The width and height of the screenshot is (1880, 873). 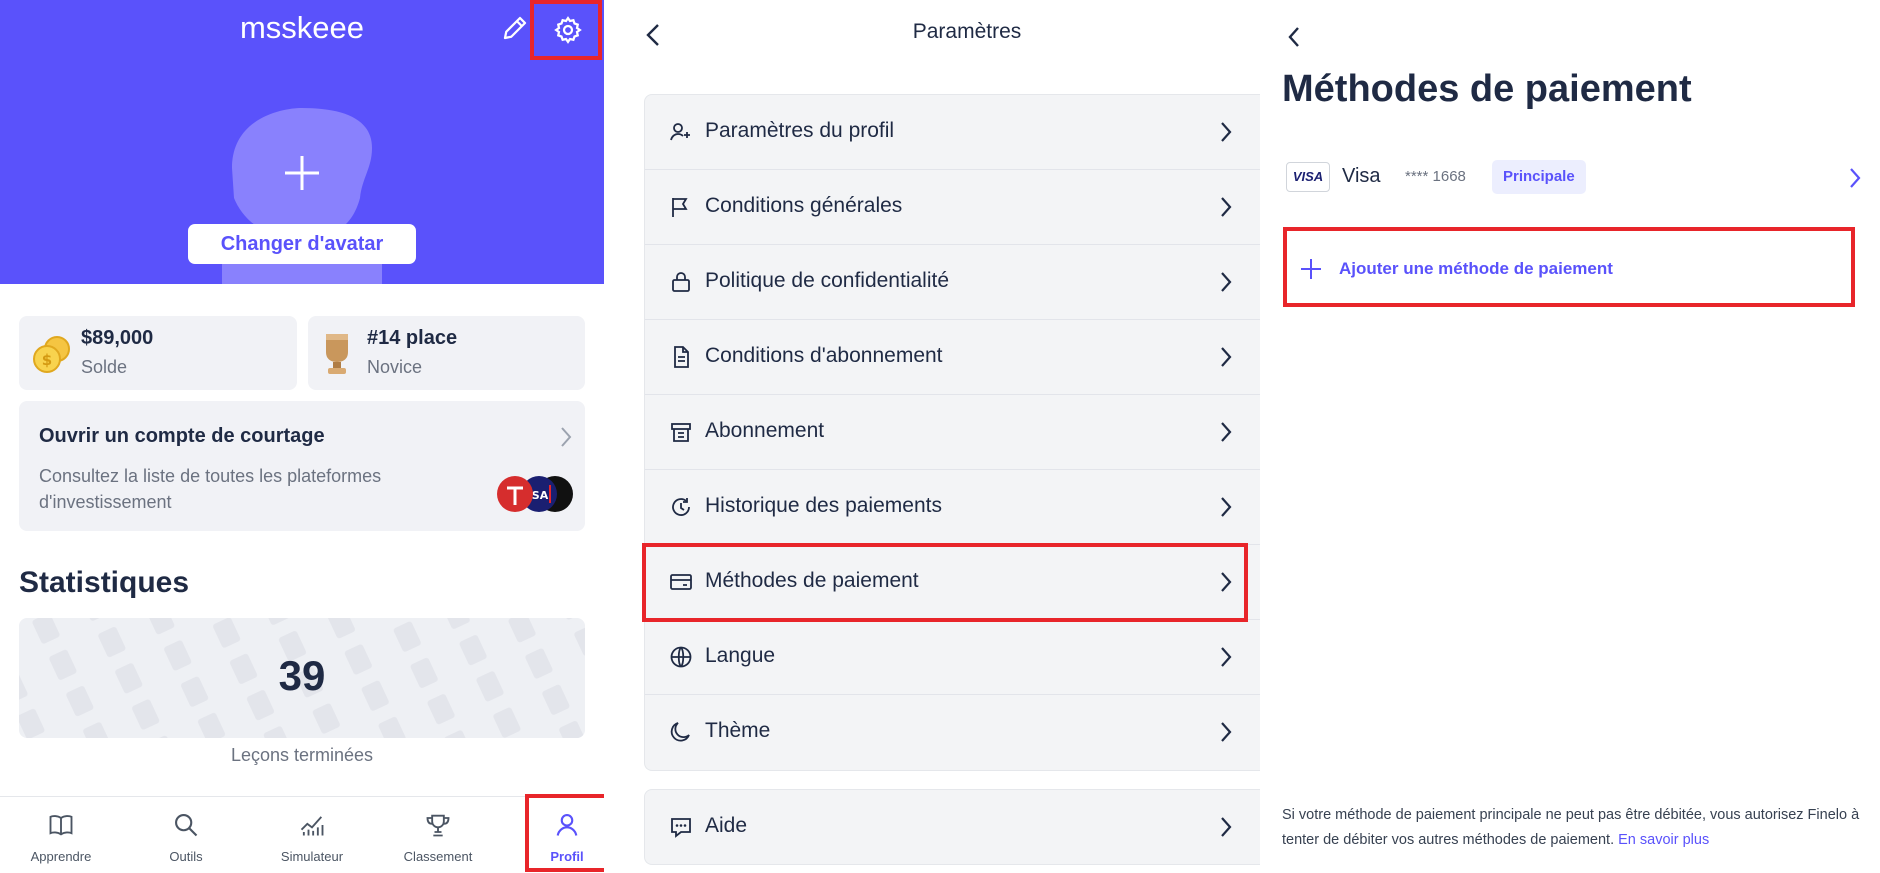 I want to click on settings-item-language: Langue, so click(x=953, y=657).